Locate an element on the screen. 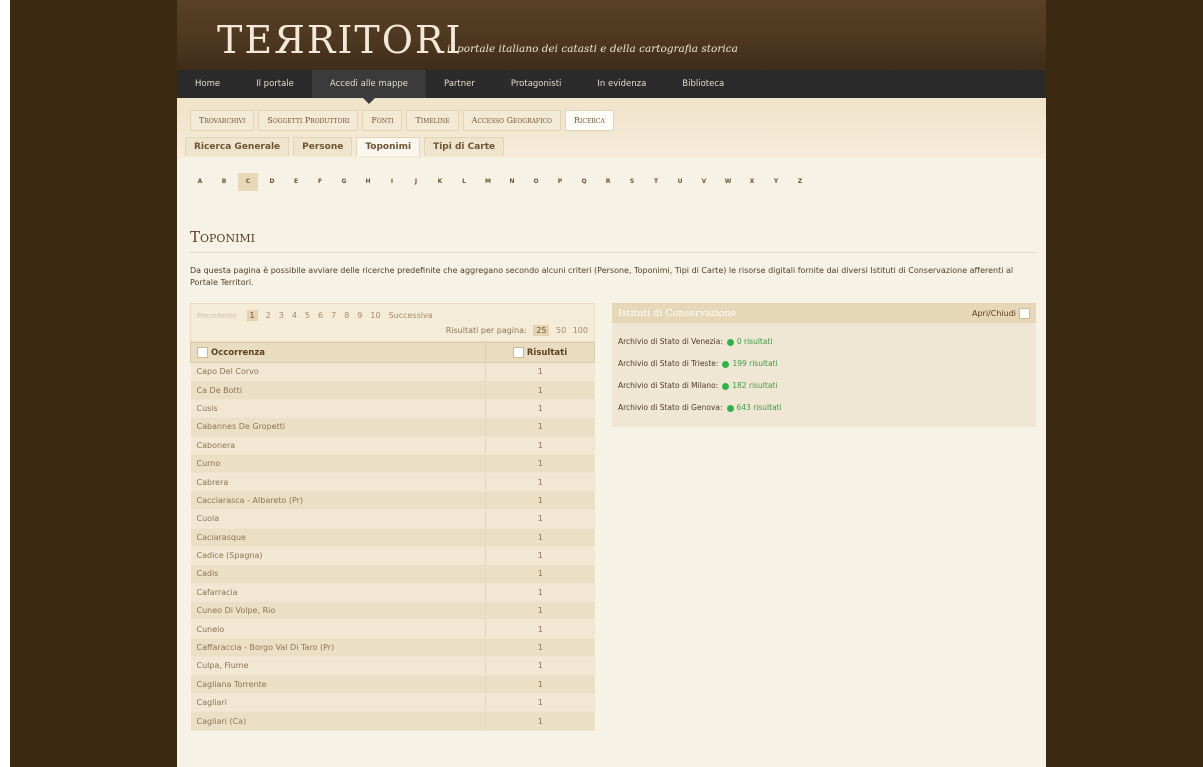 The height and width of the screenshot is (767, 1203). table-row: Cagliari (Ca) 1 is located at coordinates (392, 721).